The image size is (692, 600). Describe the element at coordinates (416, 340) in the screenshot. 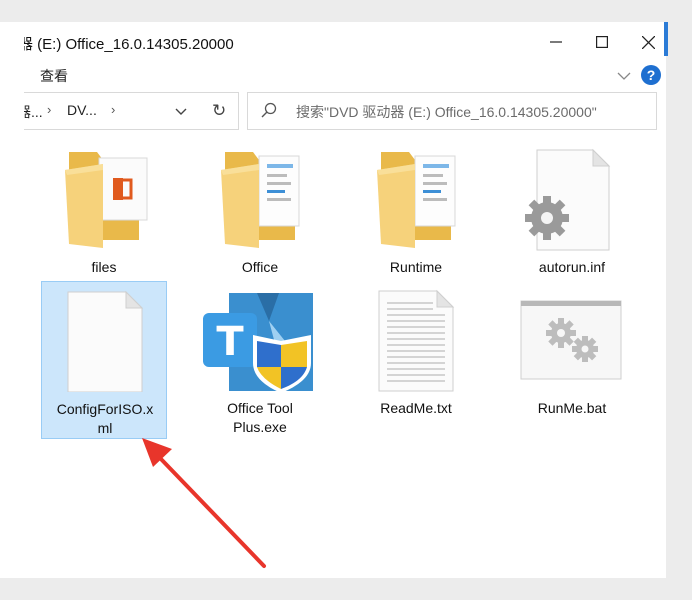

I see `text-file-icon` at that location.